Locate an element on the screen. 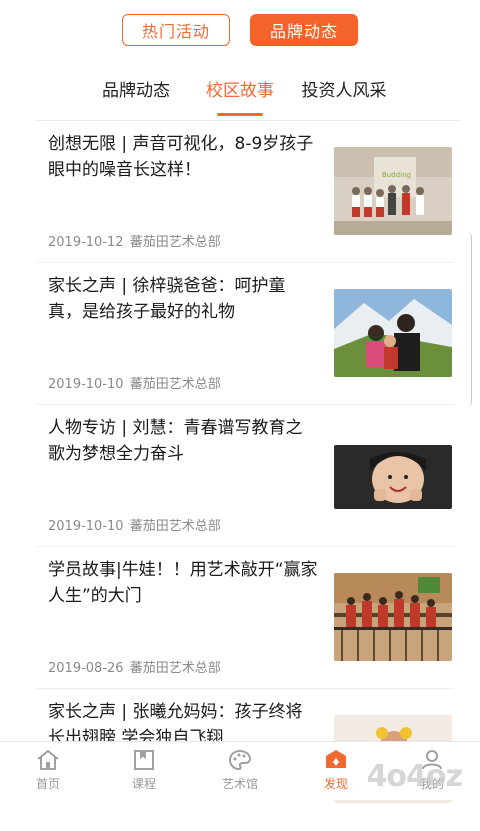 This screenshot has width=480, height=831. article-thumbnail: Budding is located at coordinates (393, 191).